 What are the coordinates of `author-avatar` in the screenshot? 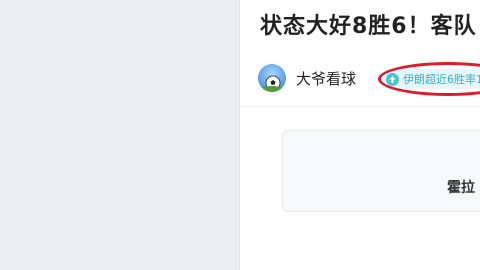 It's located at (272, 78).